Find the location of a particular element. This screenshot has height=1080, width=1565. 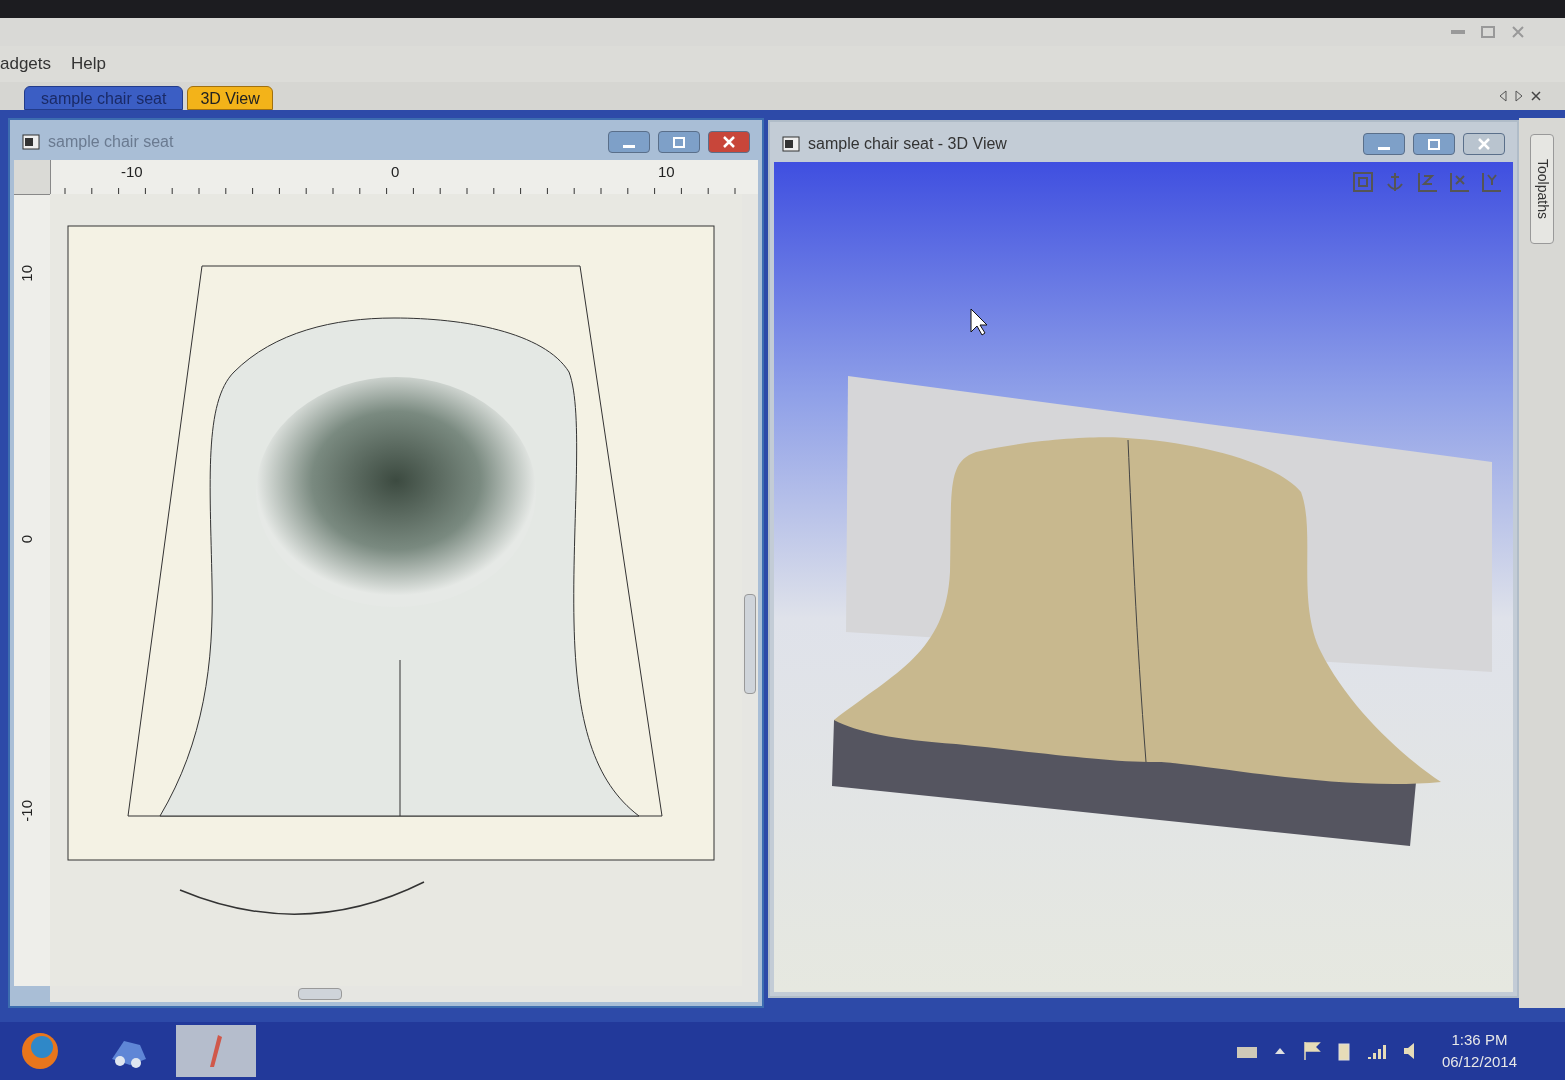

pointer-icon is located at coordinates (979, 322).